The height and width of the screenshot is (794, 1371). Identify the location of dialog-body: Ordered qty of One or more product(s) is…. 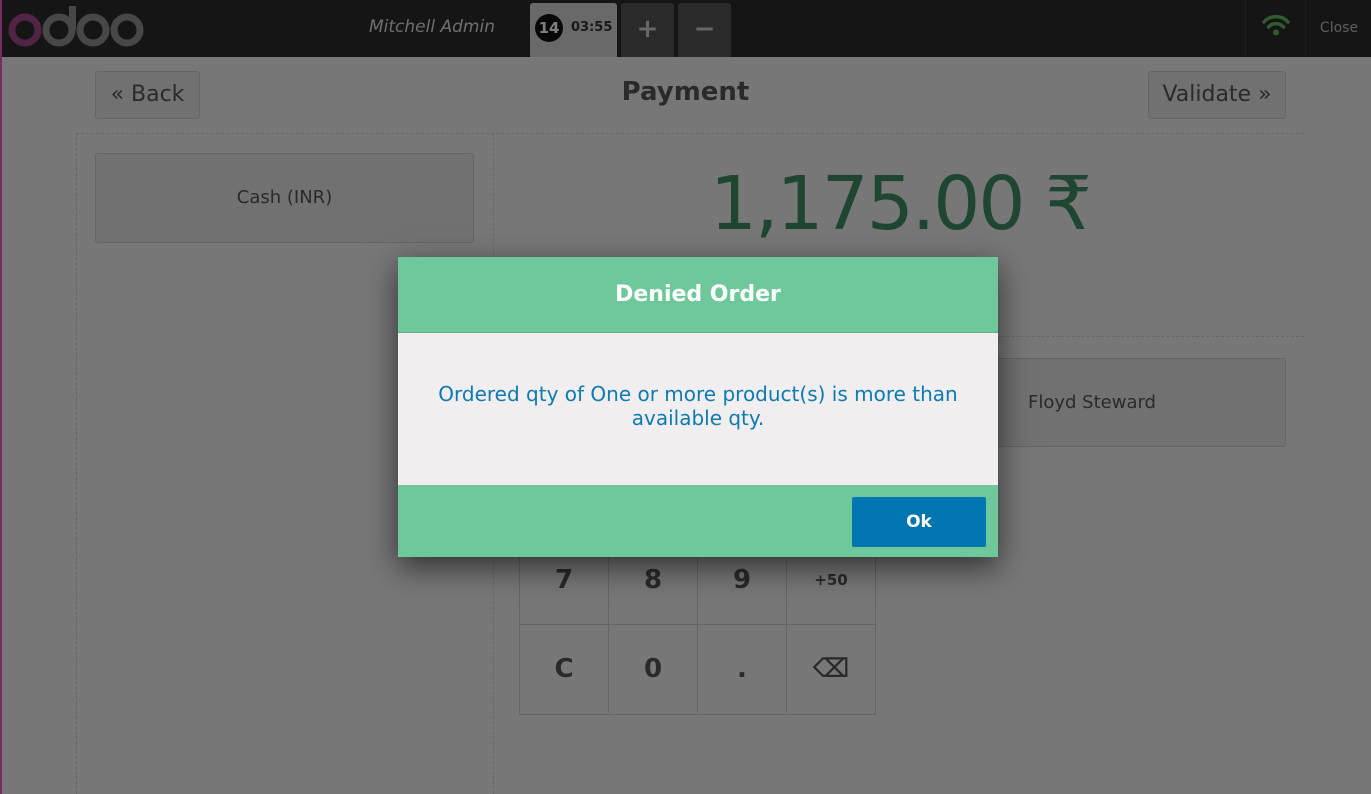
(698, 408).